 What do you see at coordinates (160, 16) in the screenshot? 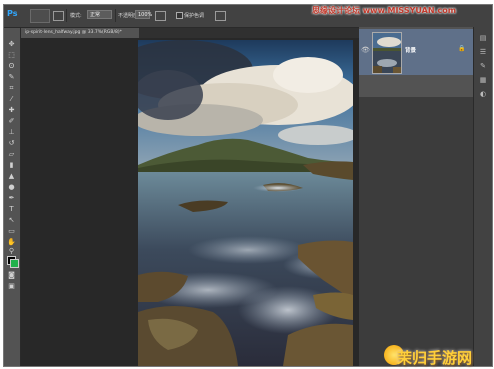
I see `pressure-opacity-icon` at bounding box center [160, 16].